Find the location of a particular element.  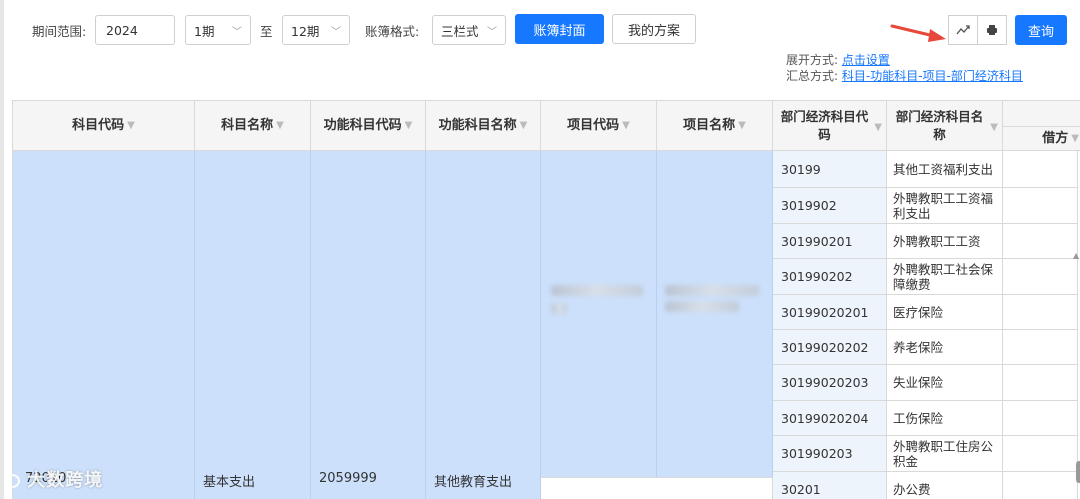

end-period-select: 12期 ﹀ is located at coordinates (316, 30).